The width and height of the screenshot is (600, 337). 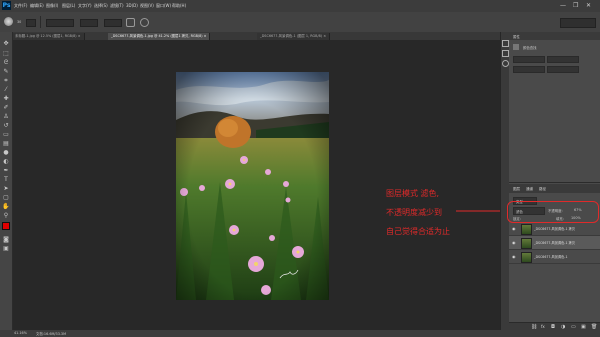 What do you see at coordinates (132, 5) in the screenshot?
I see `menu-3d: 3D(D)` at bounding box center [132, 5].